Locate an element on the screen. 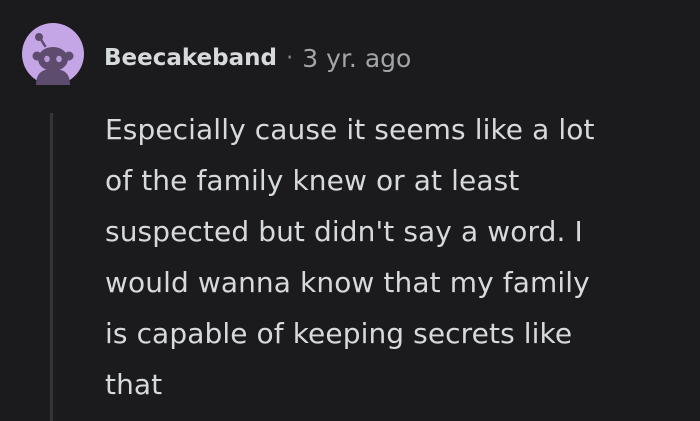 The image size is (700, 421). comment-body-line: that is located at coordinates (134, 384).